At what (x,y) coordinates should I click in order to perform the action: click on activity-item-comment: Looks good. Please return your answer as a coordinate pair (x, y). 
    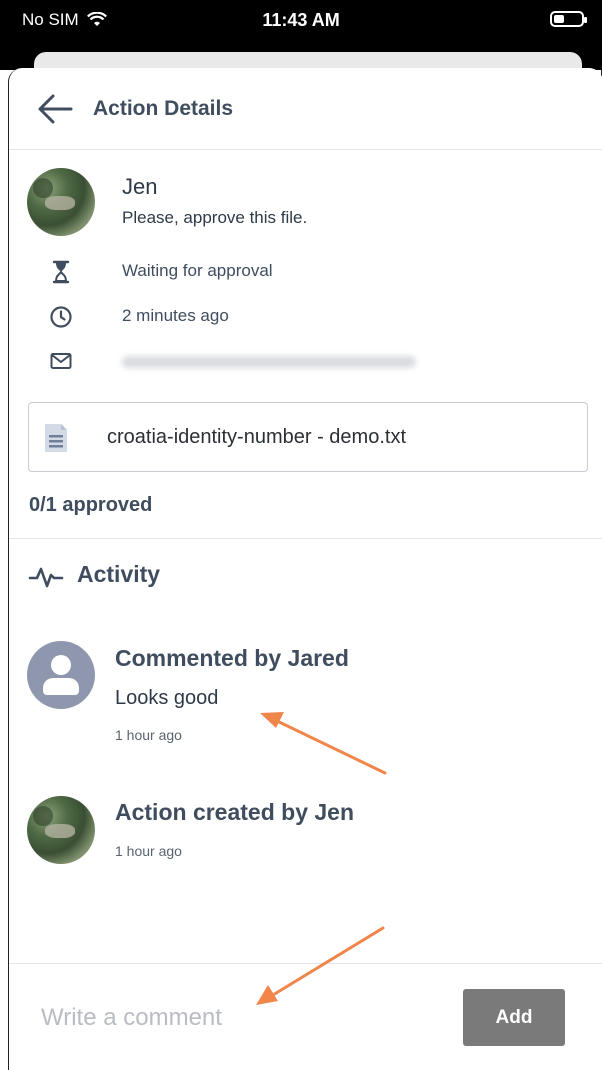
    Looking at the image, I should click on (167, 698).